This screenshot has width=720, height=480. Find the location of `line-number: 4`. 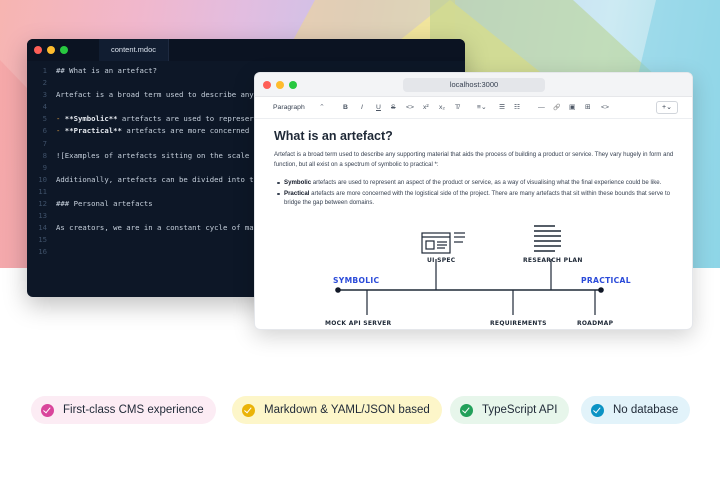

line-number: 4 is located at coordinates (44, 107).